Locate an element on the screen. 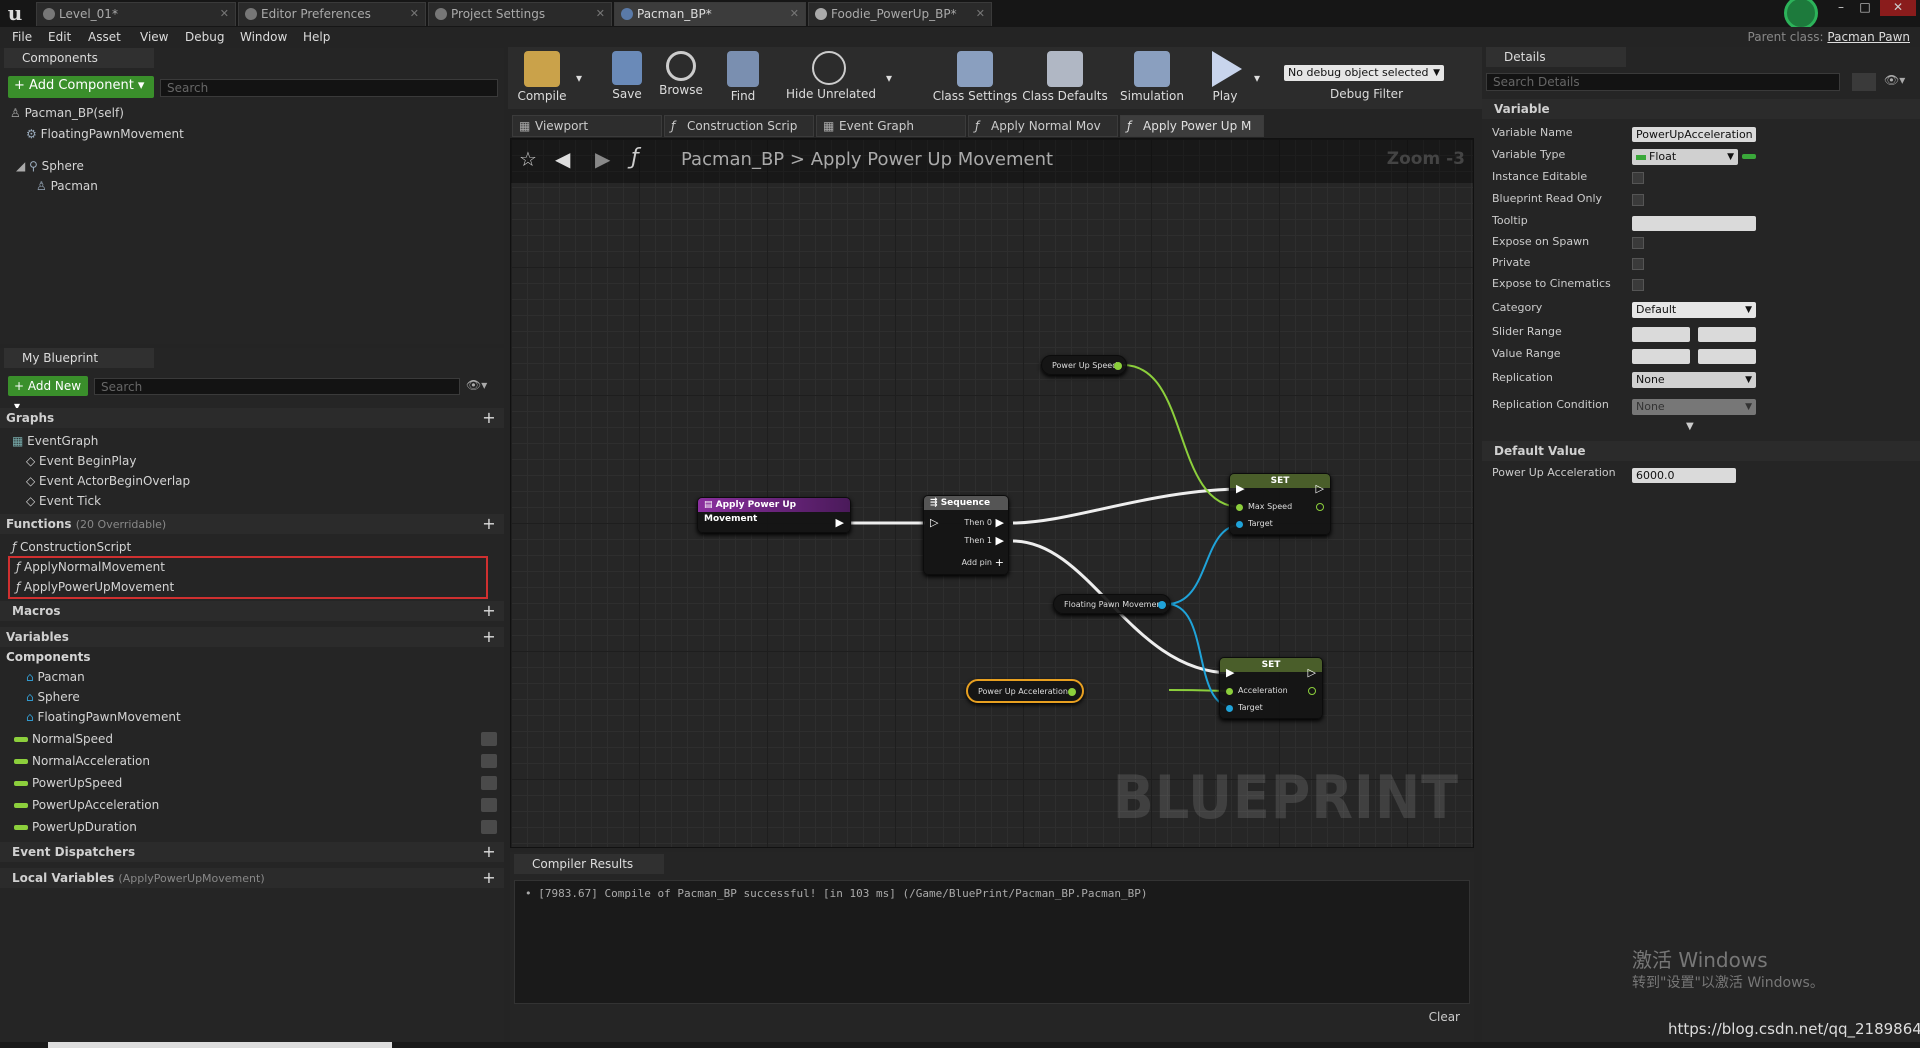 The image size is (1920, 1048). compiler-results-tab: Compiler Results is located at coordinates (589, 864).